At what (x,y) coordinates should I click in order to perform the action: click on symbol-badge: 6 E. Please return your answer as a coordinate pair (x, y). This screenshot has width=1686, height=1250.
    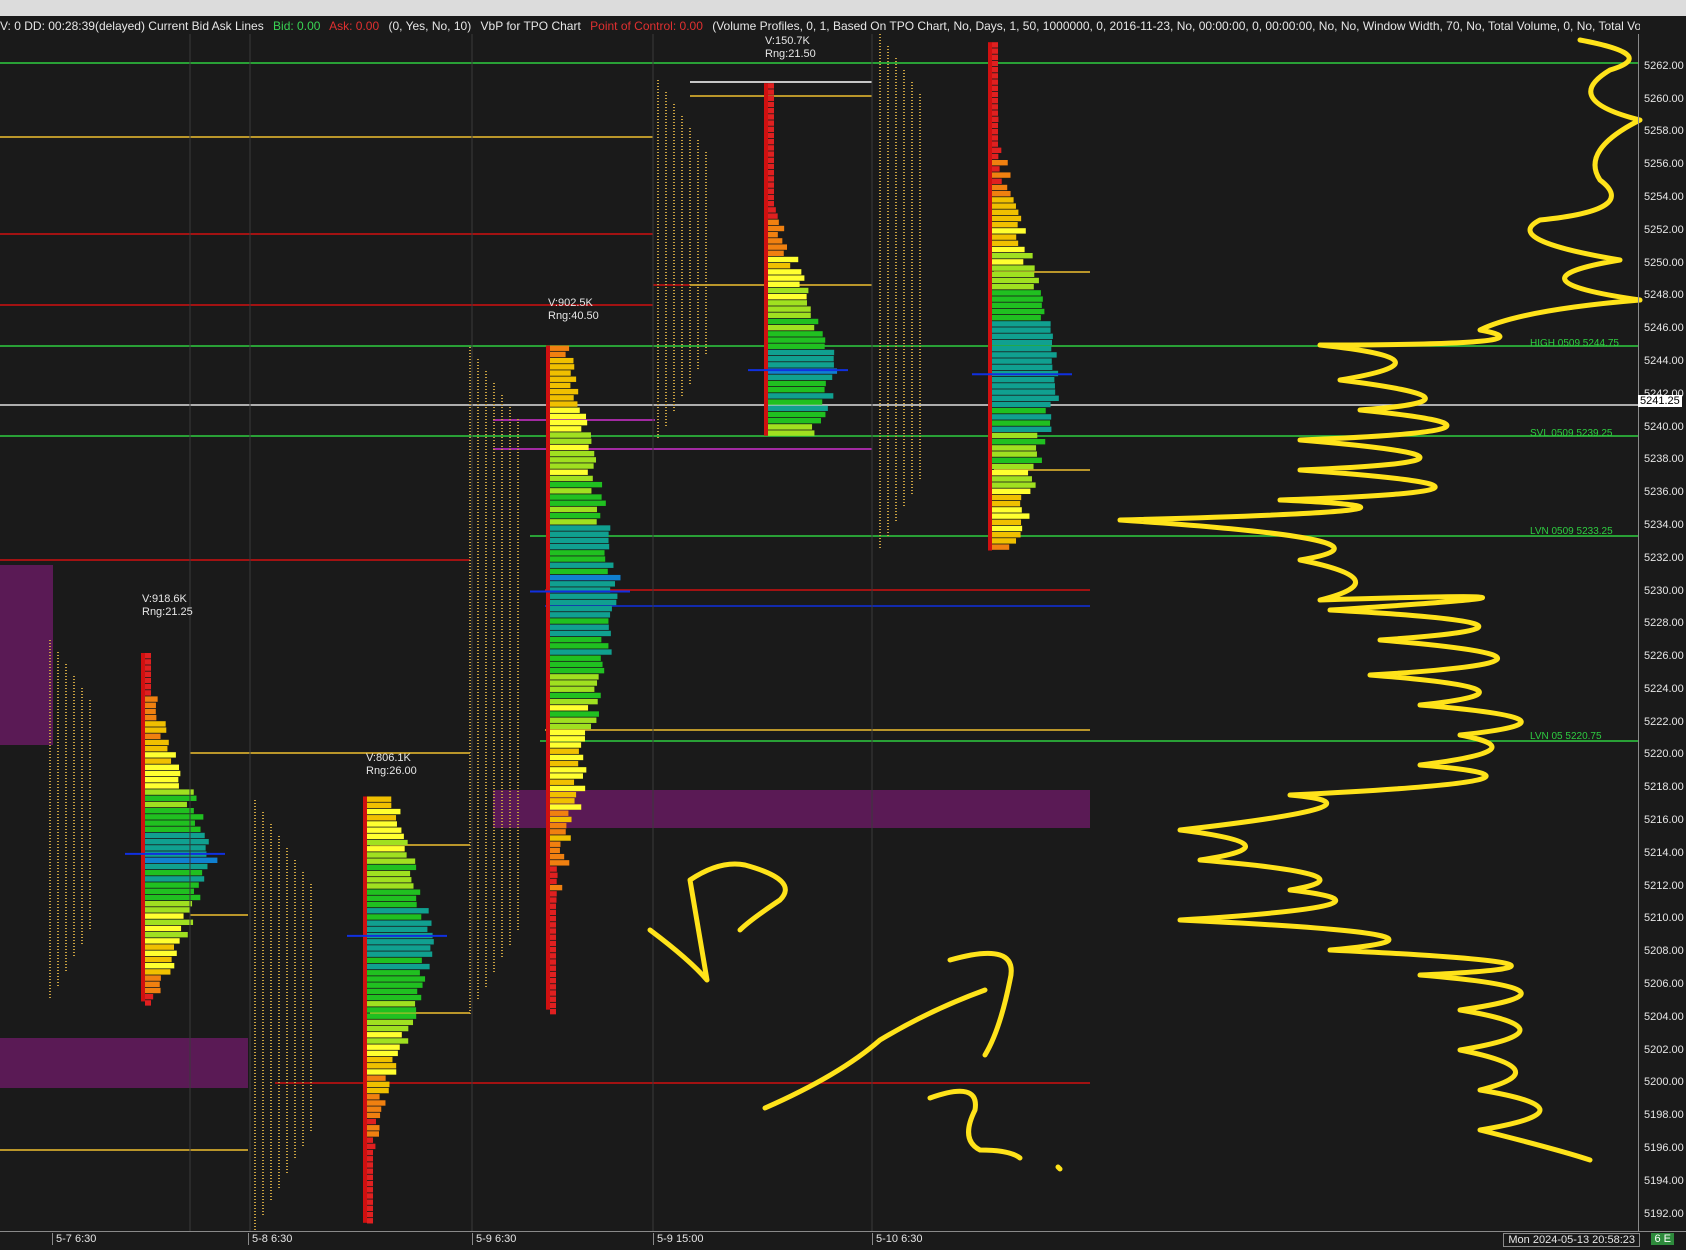
    Looking at the image, I should click on (1662, 1239).